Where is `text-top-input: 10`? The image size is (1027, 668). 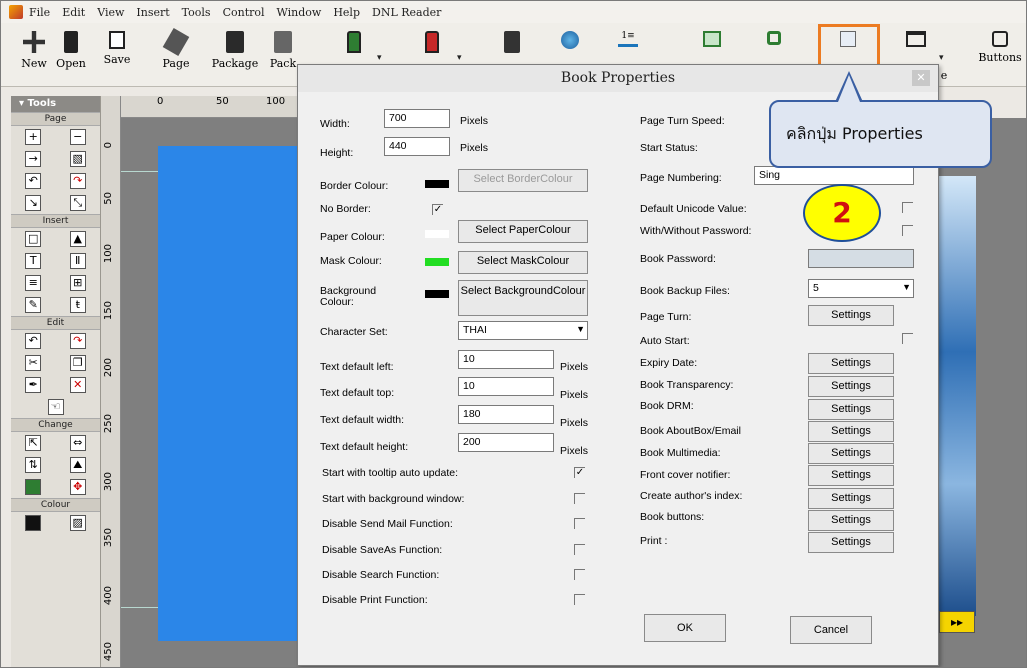
text-top-input: 10 is located at coordinates (506, 386).